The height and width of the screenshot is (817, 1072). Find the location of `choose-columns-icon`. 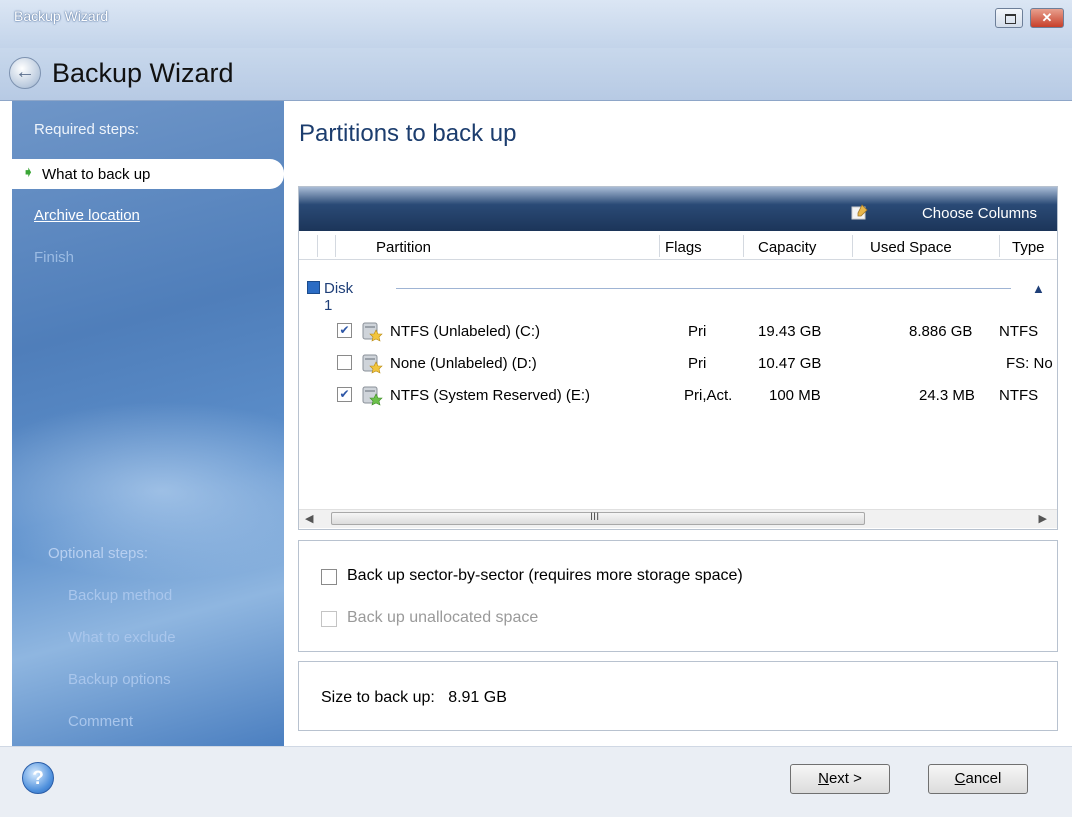

choose-columns-icon is located at coordinates (859, 212).